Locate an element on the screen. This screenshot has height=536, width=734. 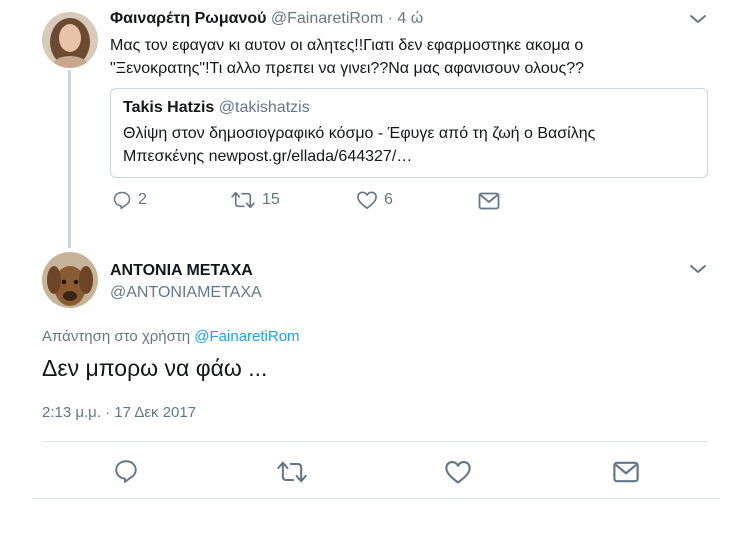
tweet-author-handle: @FainaretiRom is located at coordinates (327, 18).